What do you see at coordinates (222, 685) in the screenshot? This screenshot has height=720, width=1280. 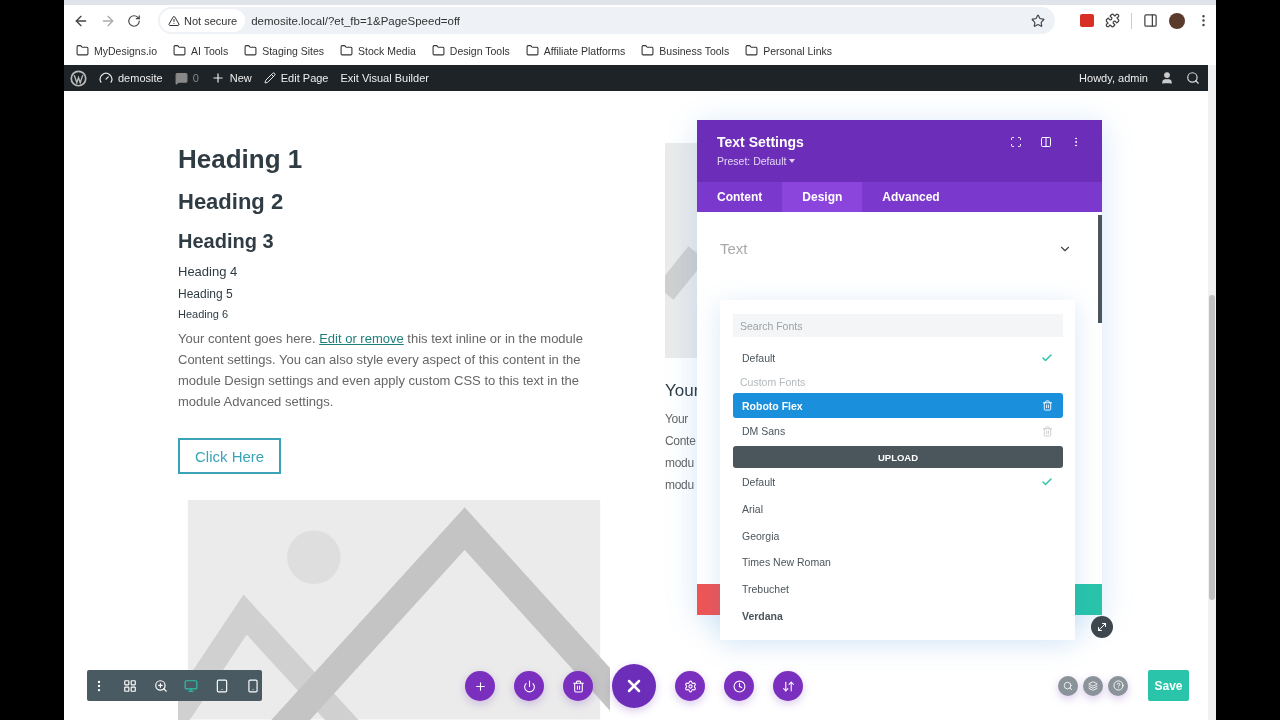 I see `tablet-icon` at bounding box center [222, 685].